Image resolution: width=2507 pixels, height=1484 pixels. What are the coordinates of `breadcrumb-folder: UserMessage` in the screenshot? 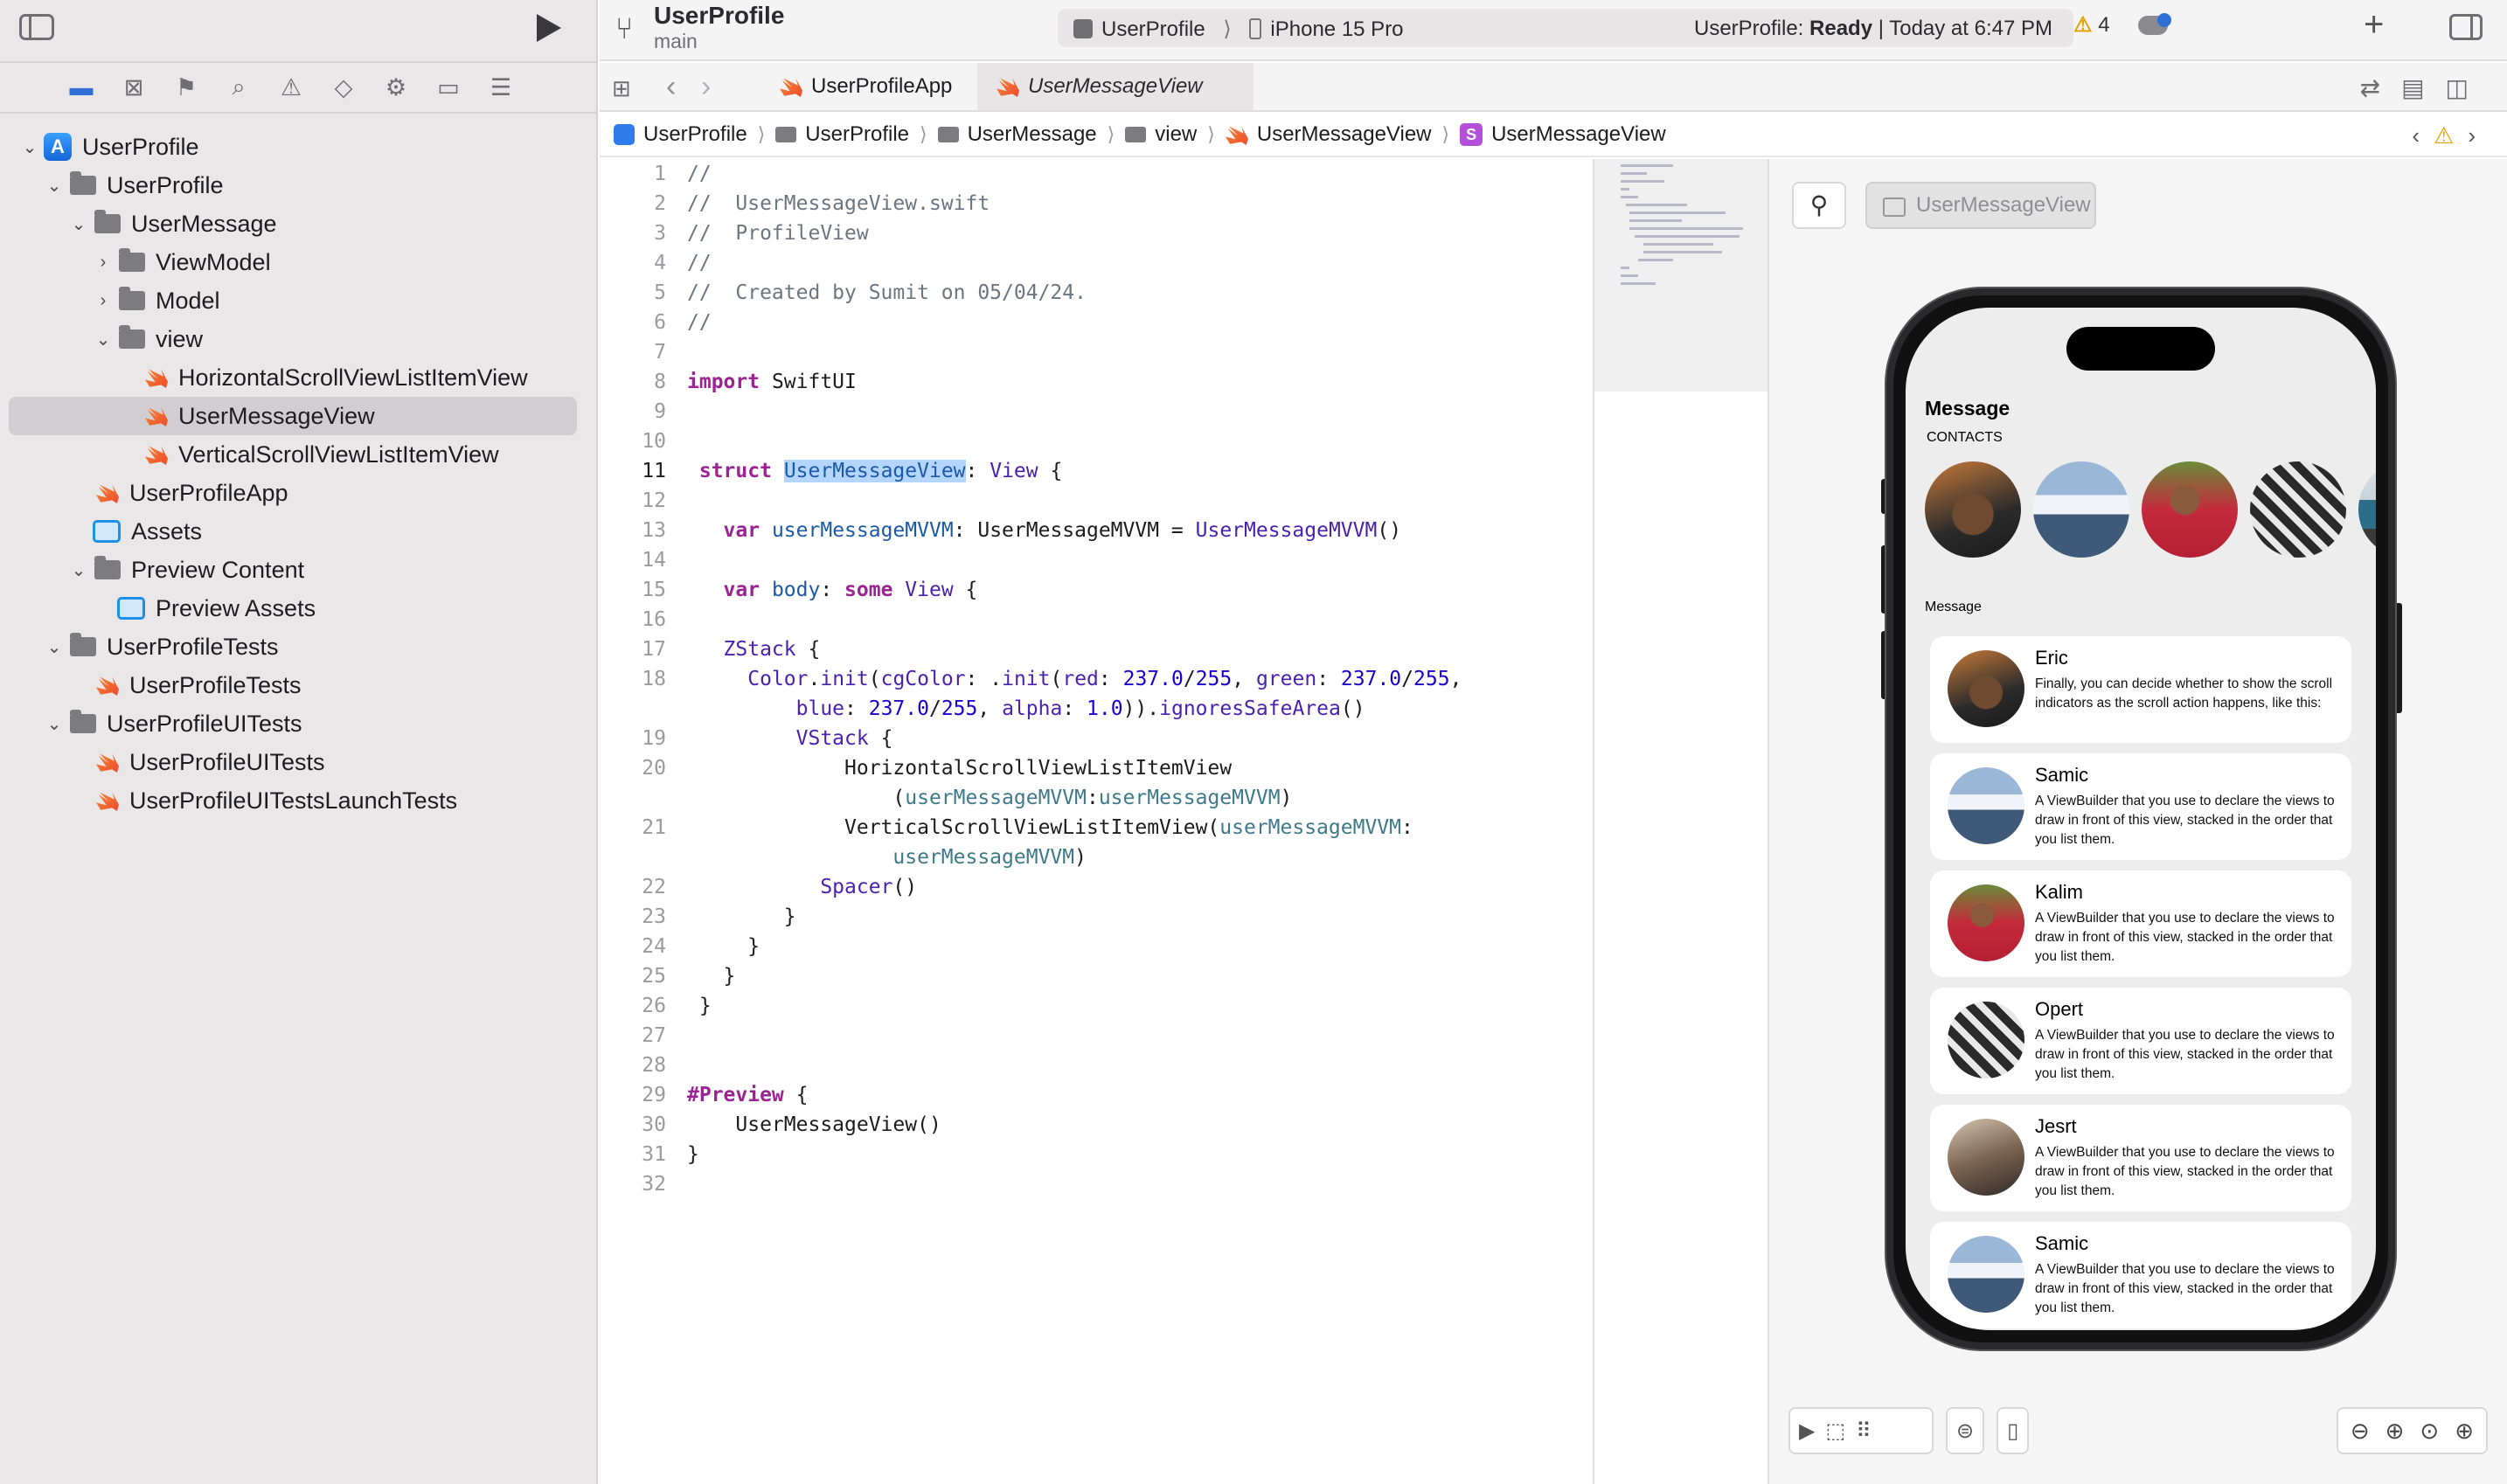 It's located at (1017, 134).